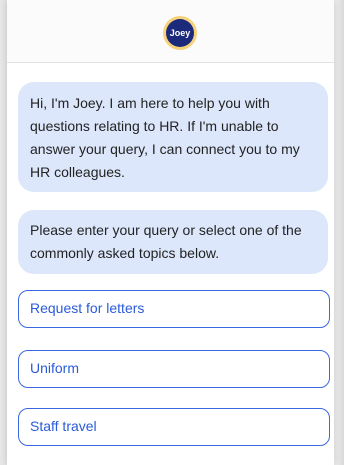 This screenshot has width=344, height=465. I want to click on topic-option-uniform: Uniform, so click(174, 369).